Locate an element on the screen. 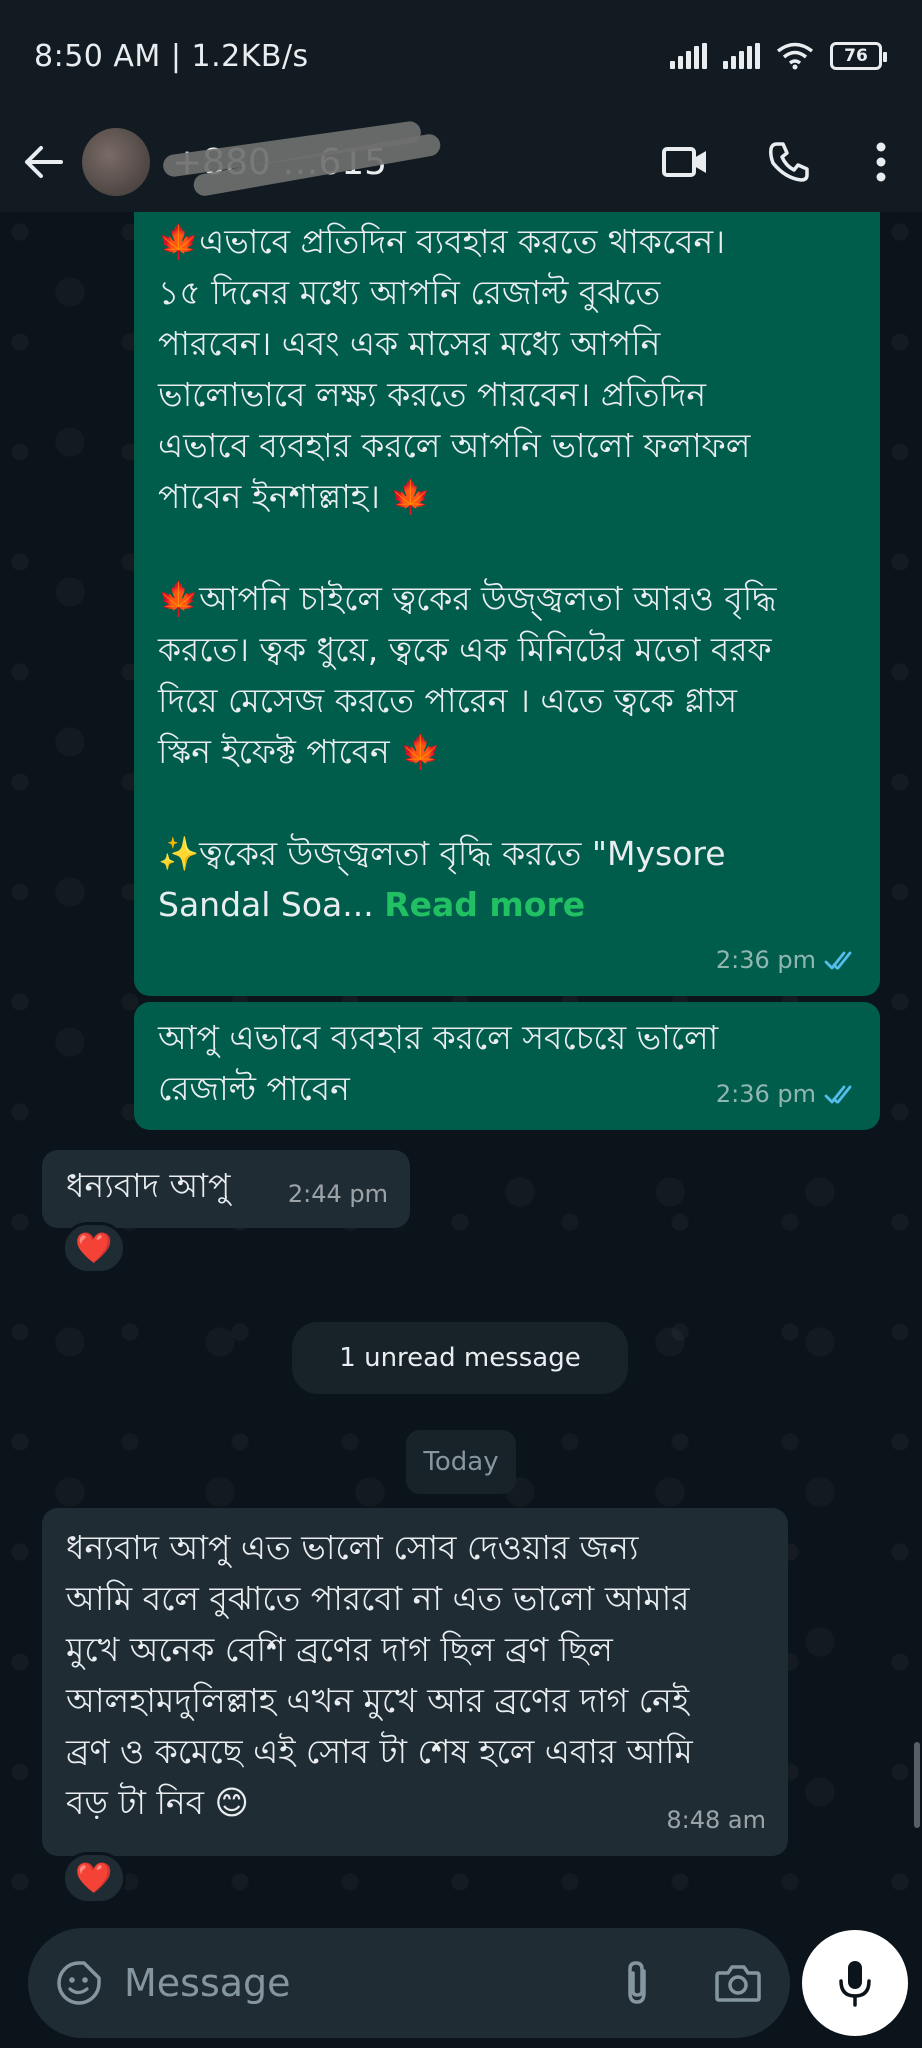 The height and width of the screenshot is (2048, 922). header-actions is located at coordinates (777, 162).